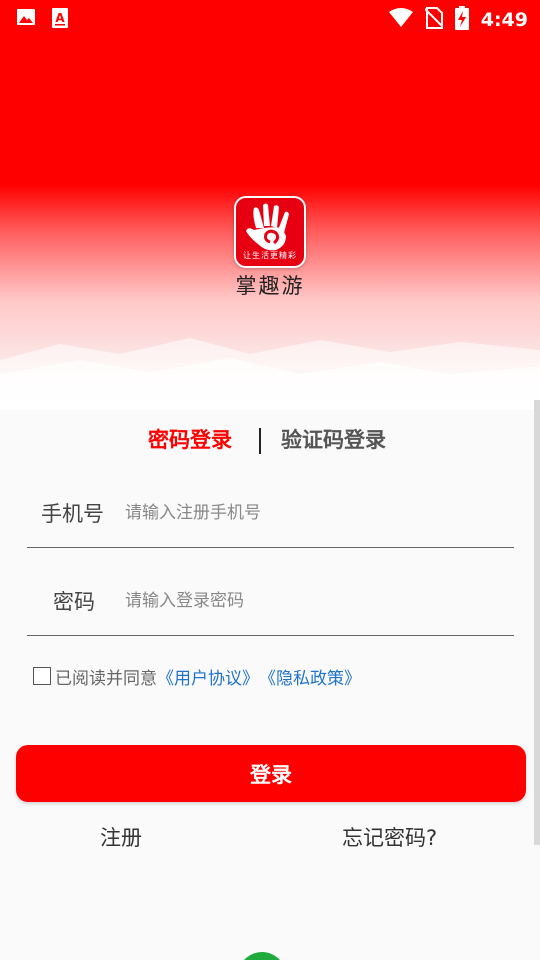 Image resolution: width=540 pixels, height=960 pixels. I want to click on status-bar: A 4:49, so click(270, 18).